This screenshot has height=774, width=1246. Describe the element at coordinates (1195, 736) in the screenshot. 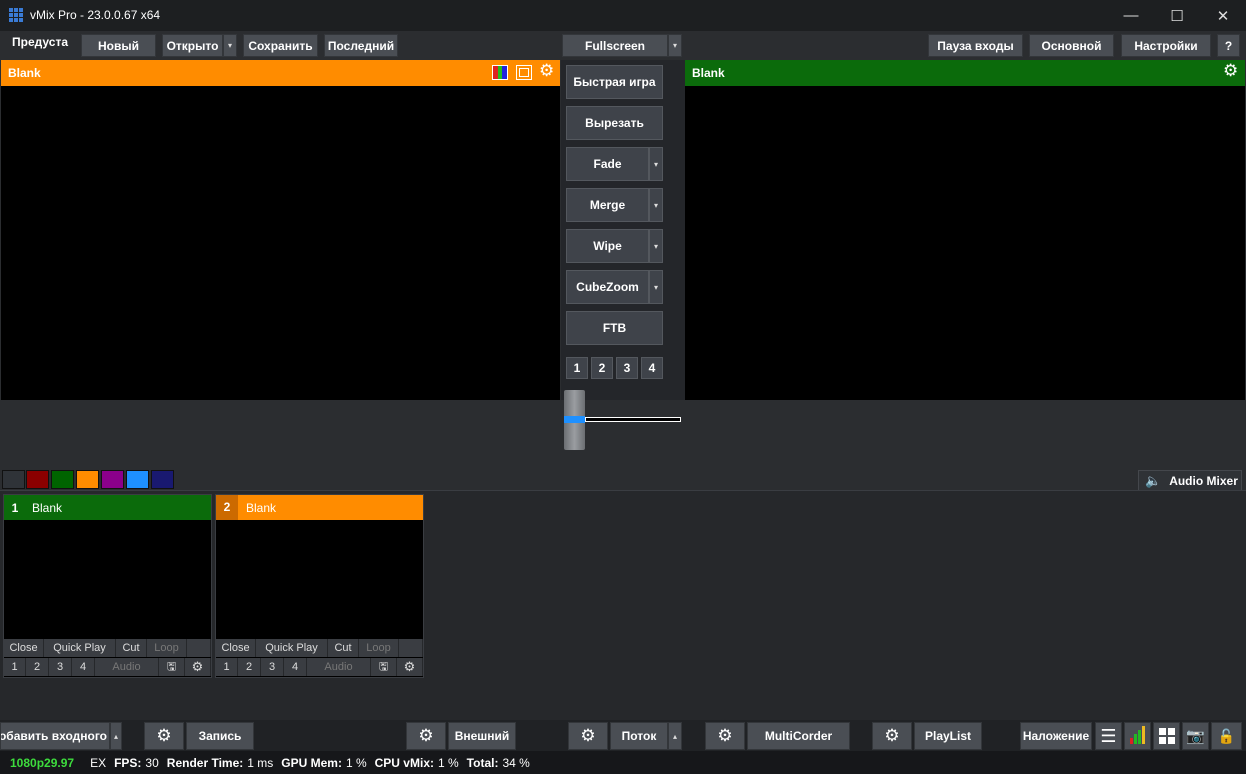

I see `snapshot-camera-icon: 📷` at that location.